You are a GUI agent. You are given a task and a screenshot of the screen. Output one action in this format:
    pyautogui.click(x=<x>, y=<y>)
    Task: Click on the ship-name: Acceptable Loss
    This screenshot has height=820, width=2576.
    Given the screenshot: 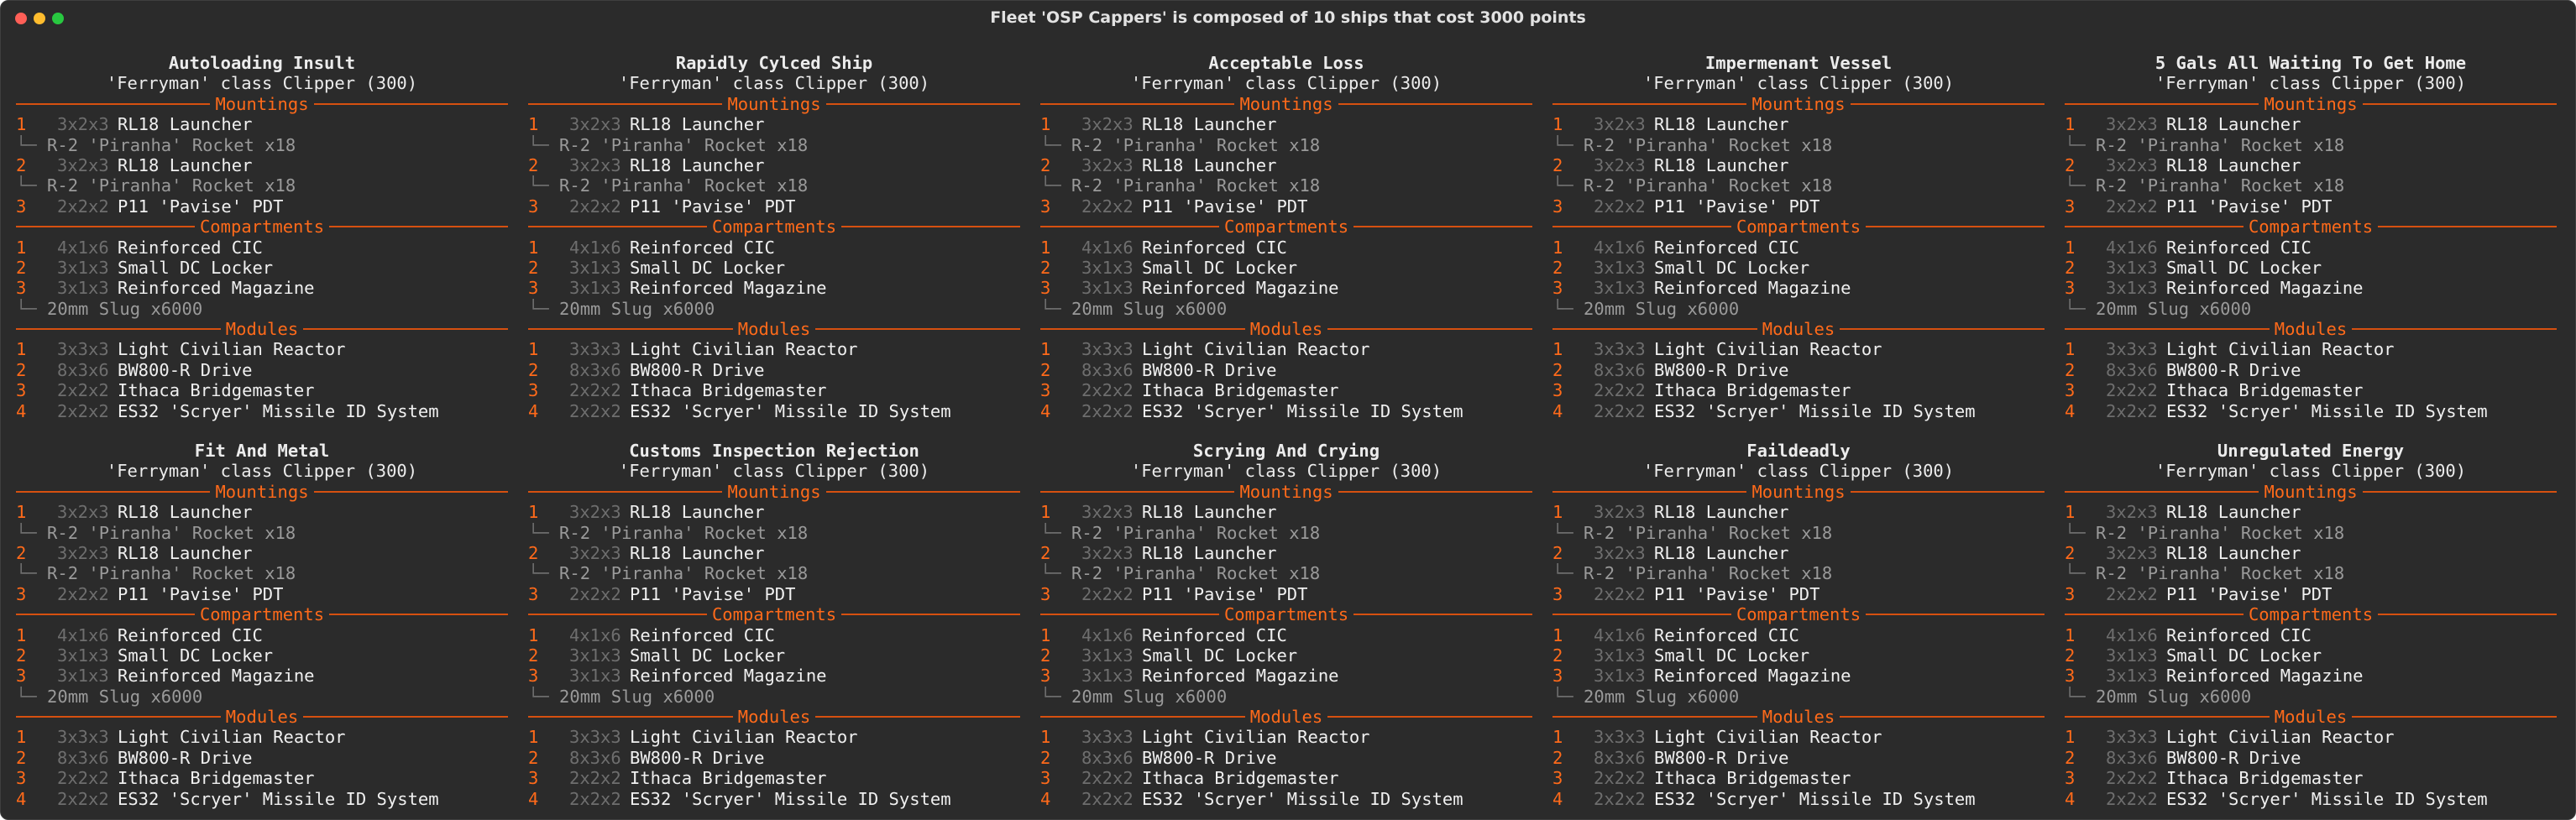 What is the action you would take?
    pyautogui.click(x=1286, y=63)
    